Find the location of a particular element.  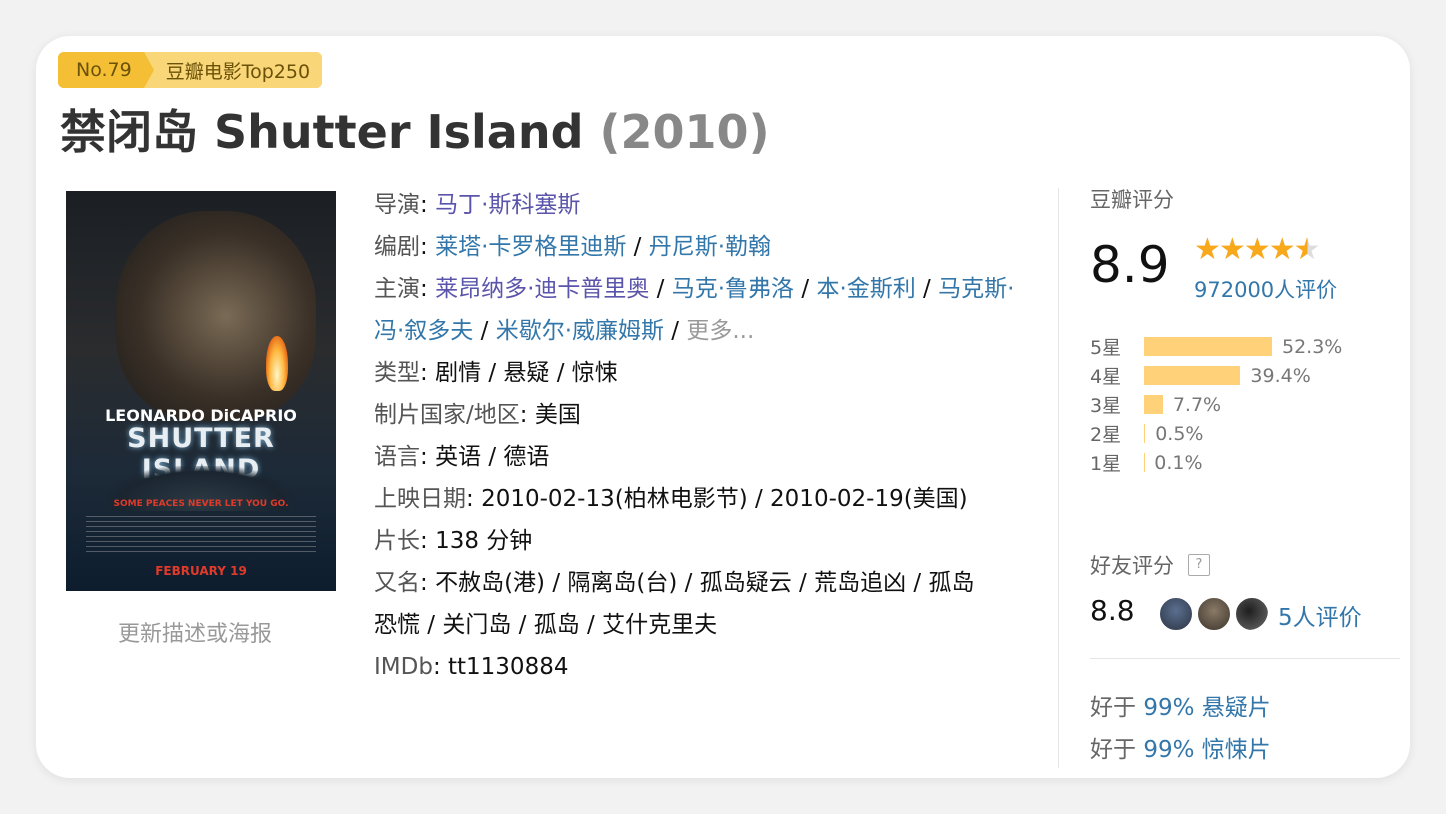

rating-bar-row: 2星 0.5% is located at coordinates (1216, 433).